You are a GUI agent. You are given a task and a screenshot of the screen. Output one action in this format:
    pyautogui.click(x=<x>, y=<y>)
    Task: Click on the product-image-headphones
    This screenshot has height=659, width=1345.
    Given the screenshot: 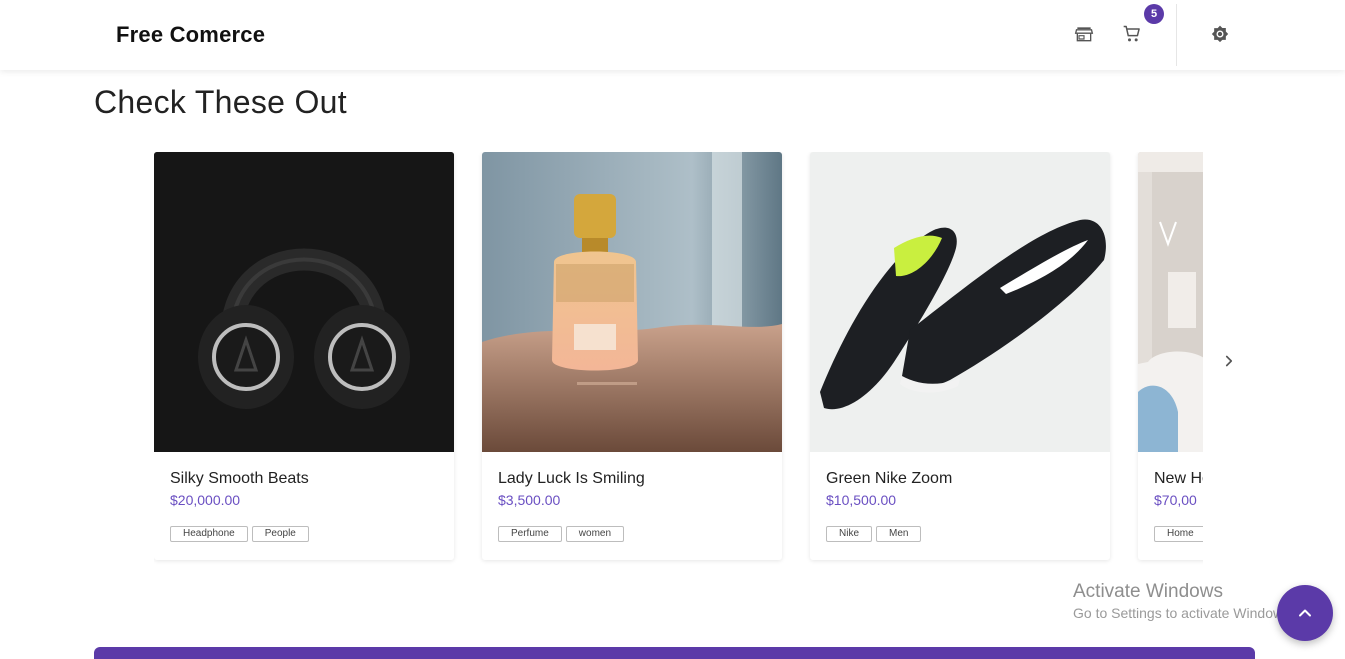 What is the action you would take?
    pyautogui.click(x=304, y=302)
    